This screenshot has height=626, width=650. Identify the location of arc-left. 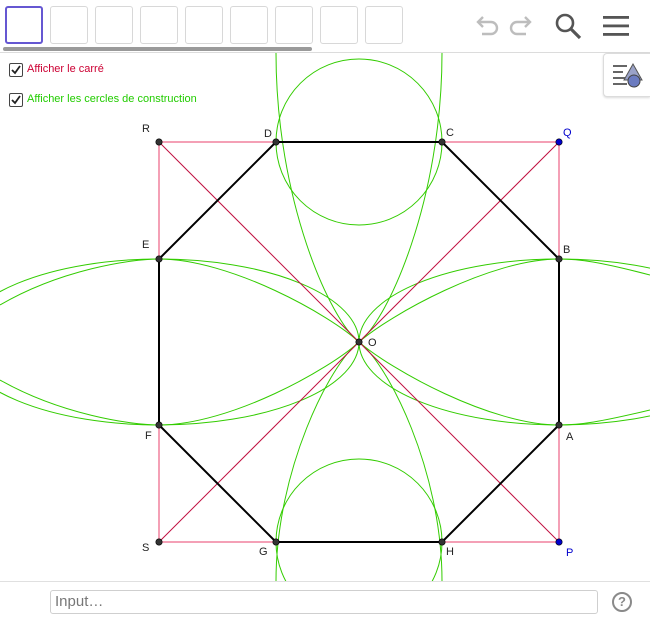
(180, 342).